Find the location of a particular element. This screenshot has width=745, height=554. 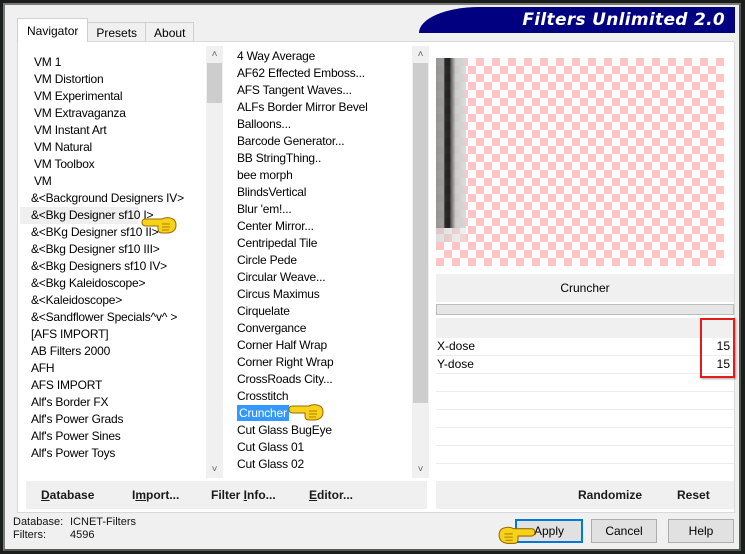

category-item: VM is located at coordinates (113, 181).